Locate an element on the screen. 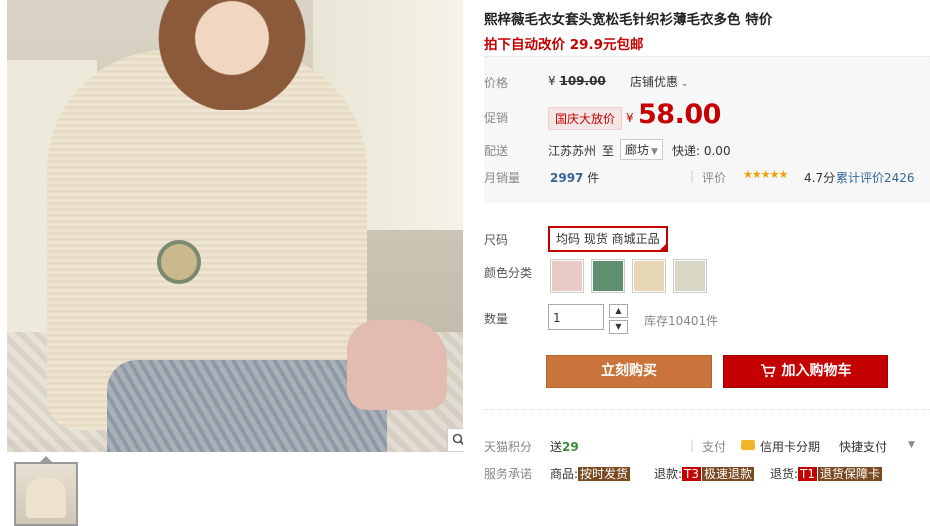  promo-tag: 国庆大放价 is located at coordinates (585, 118).